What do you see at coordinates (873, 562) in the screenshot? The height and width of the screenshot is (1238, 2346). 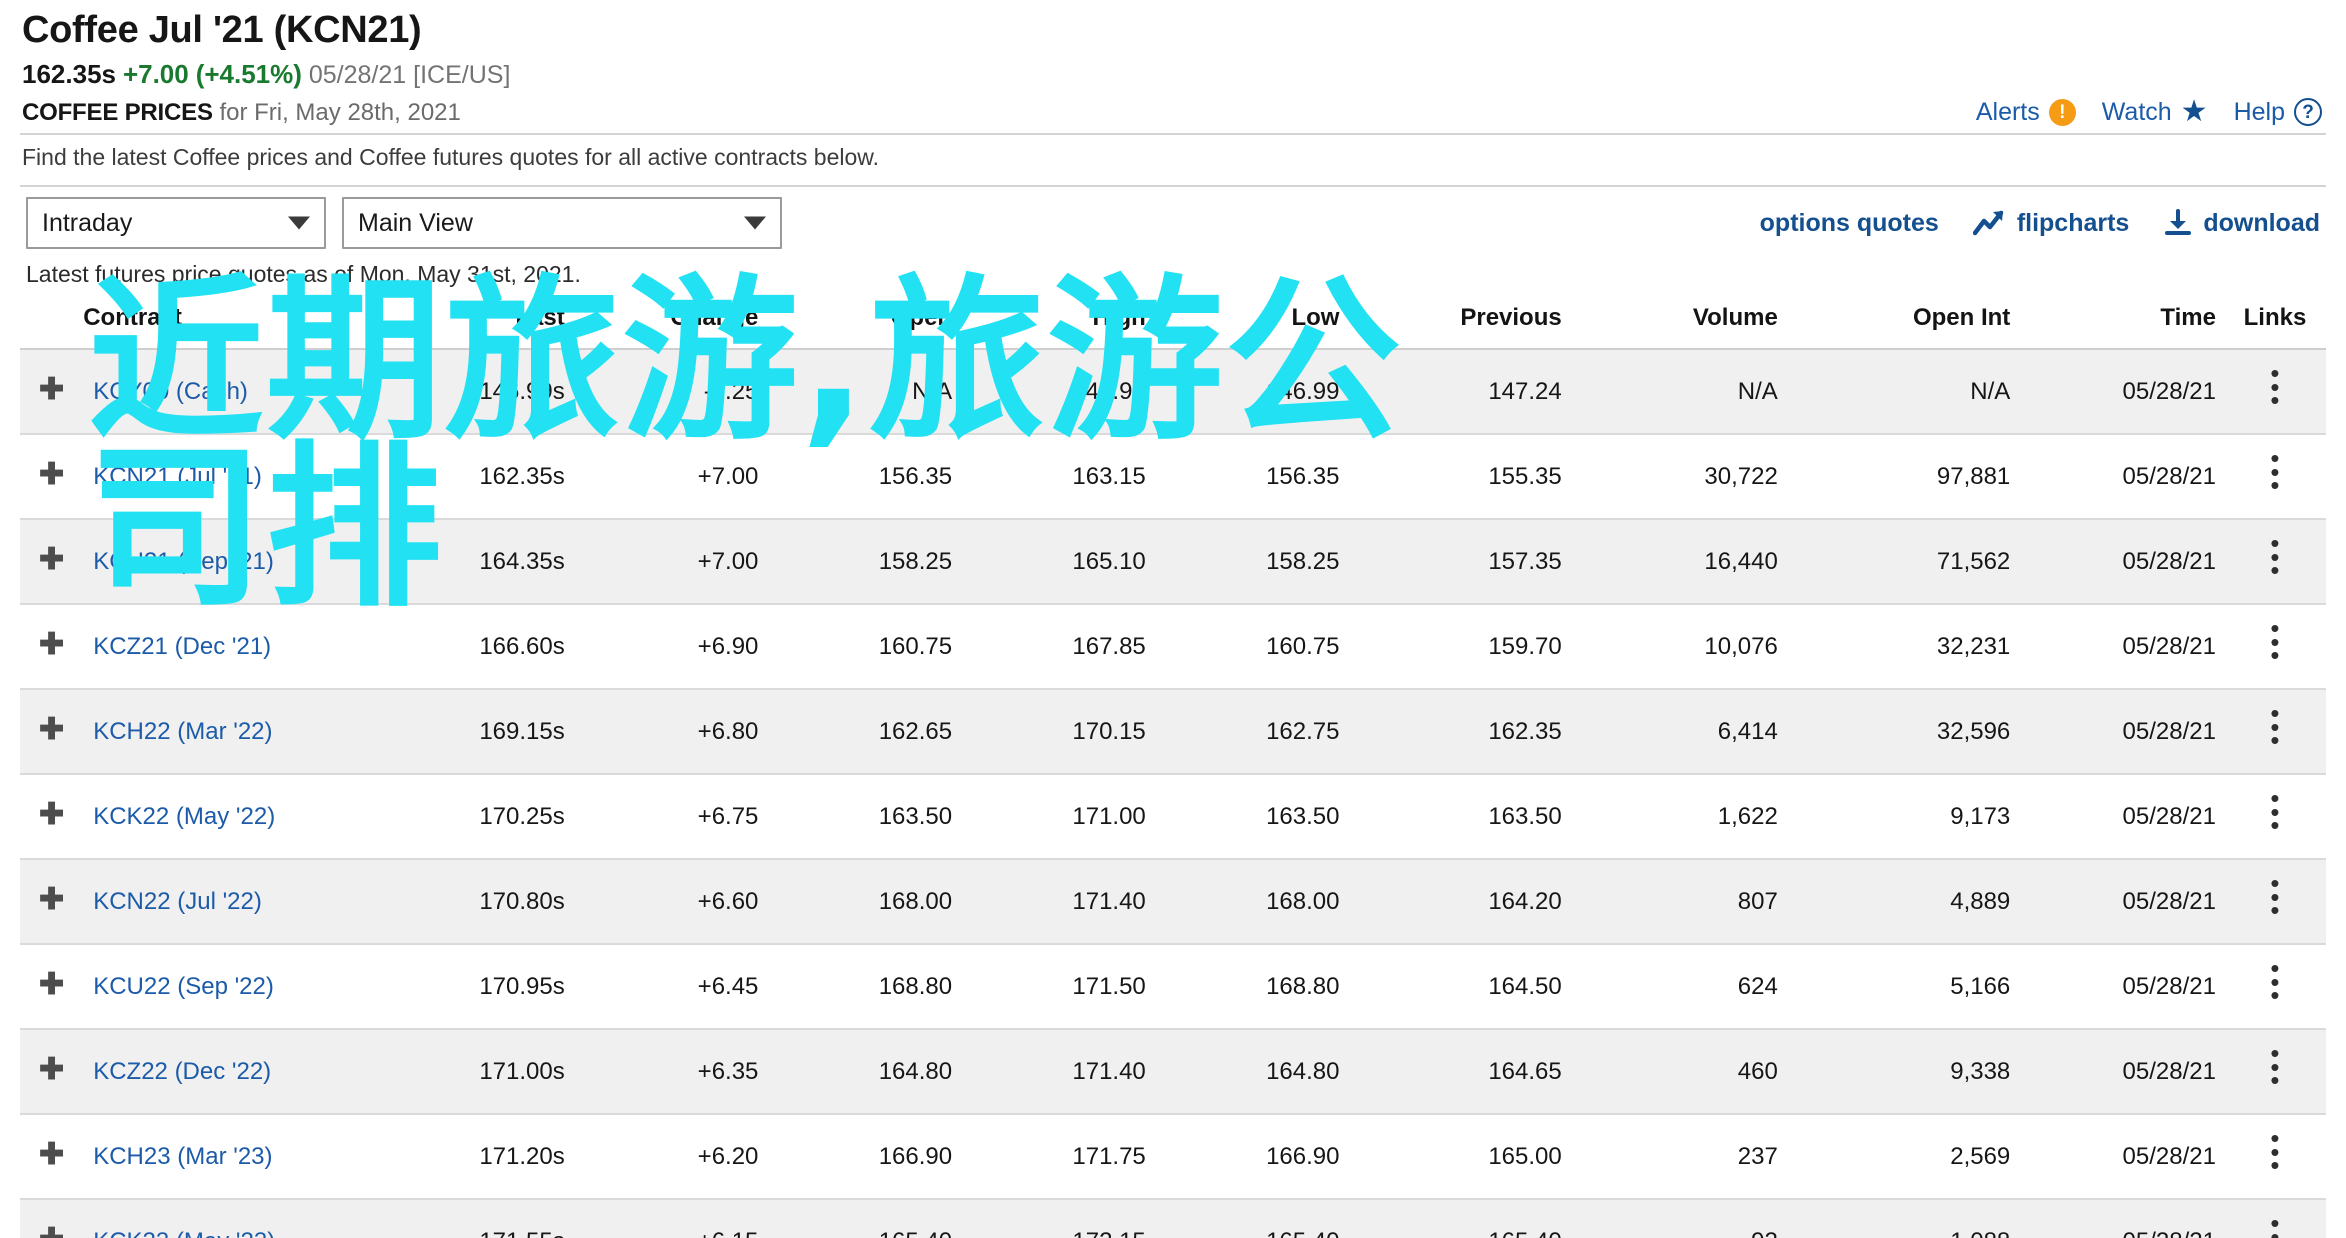 I see `open-cell: 158.25` at bounding box center [873, 562].